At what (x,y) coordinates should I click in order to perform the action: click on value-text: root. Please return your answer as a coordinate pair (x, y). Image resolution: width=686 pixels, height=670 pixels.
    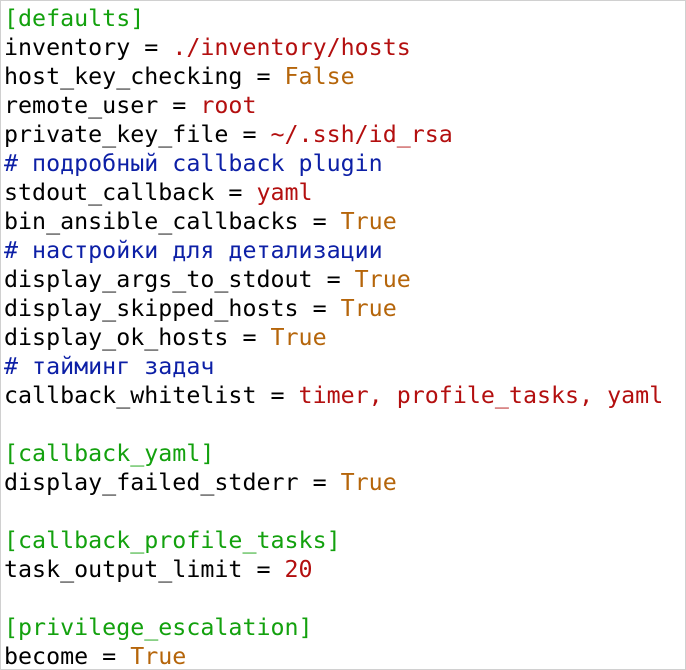
    Looking at the image, I should click on (228, 105).